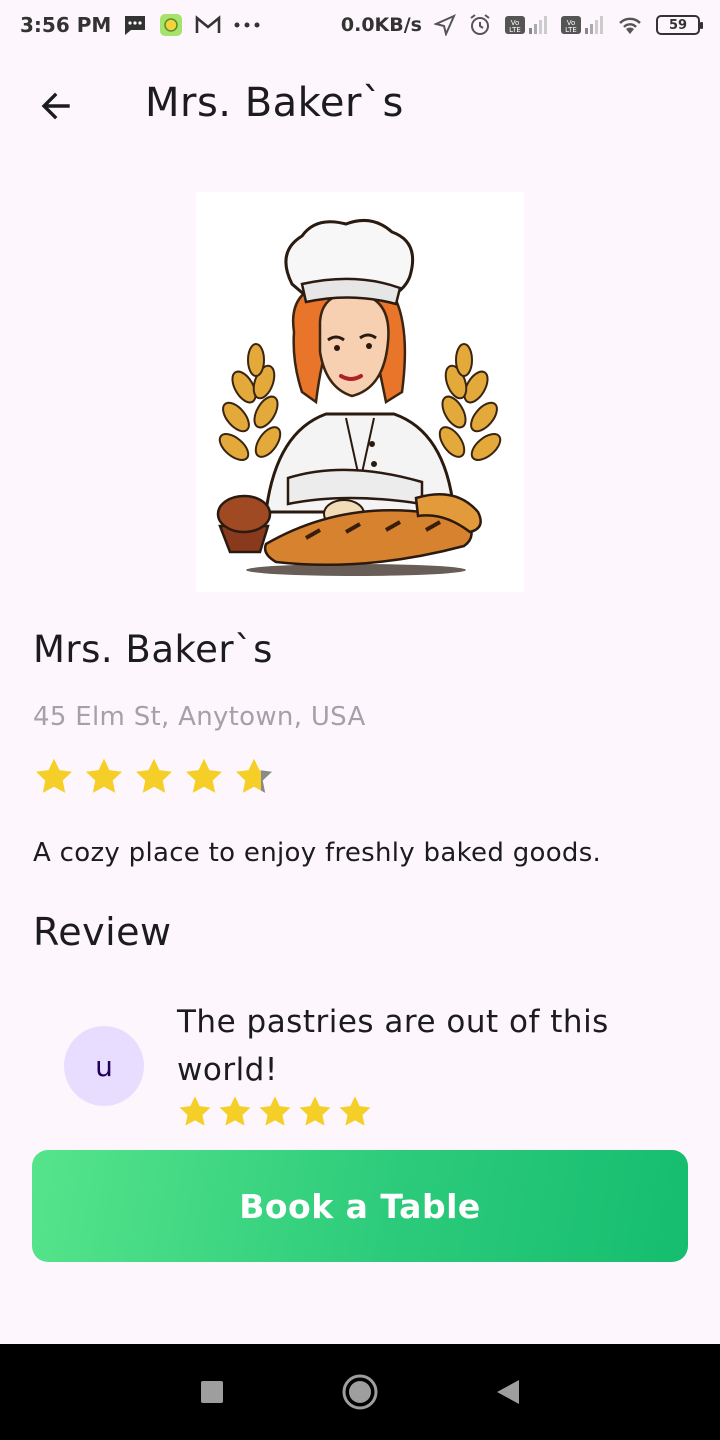 The image size is (720, 1440). I want to click on home-button, so click(360, 1392).